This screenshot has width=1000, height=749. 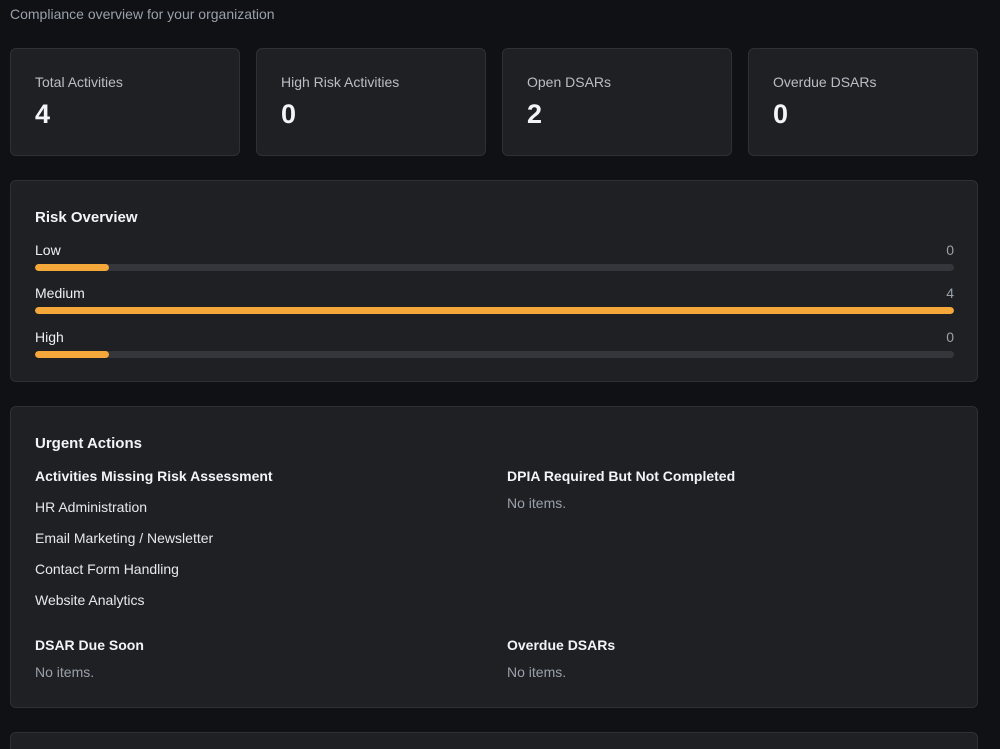 I want to click on stat-card-overdue-dsars: Overdue DSARs 0, so click(x=863, y=102).